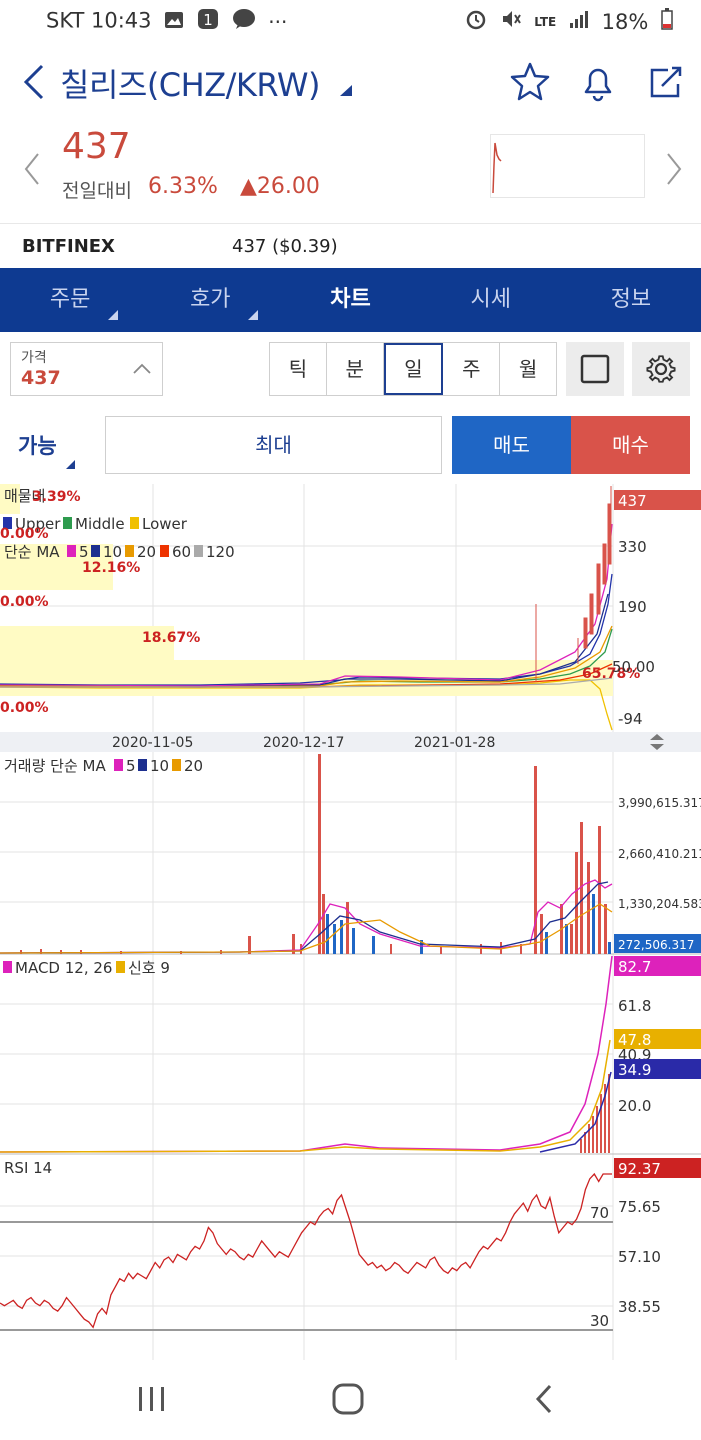 The image size is (701, 1440). What do you see at coordinates (28, 1168) in the screenshot?
I see `rsi-legend-label: RSI 14` at bounding box center [28, 1168].